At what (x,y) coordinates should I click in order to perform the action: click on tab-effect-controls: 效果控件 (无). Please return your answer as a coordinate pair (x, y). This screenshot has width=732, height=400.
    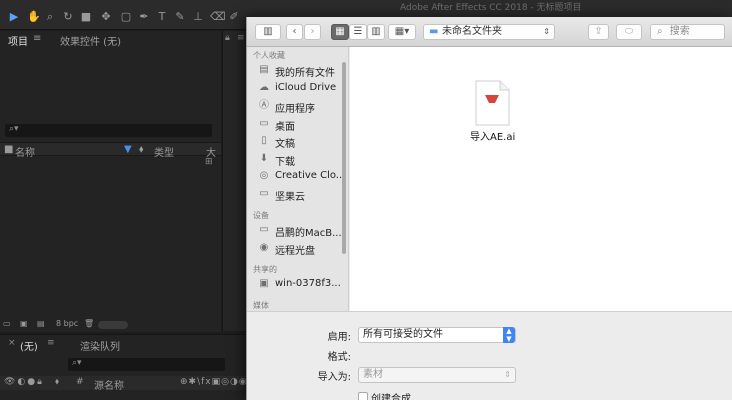
    Looking at the image, I should click on (90, 40).